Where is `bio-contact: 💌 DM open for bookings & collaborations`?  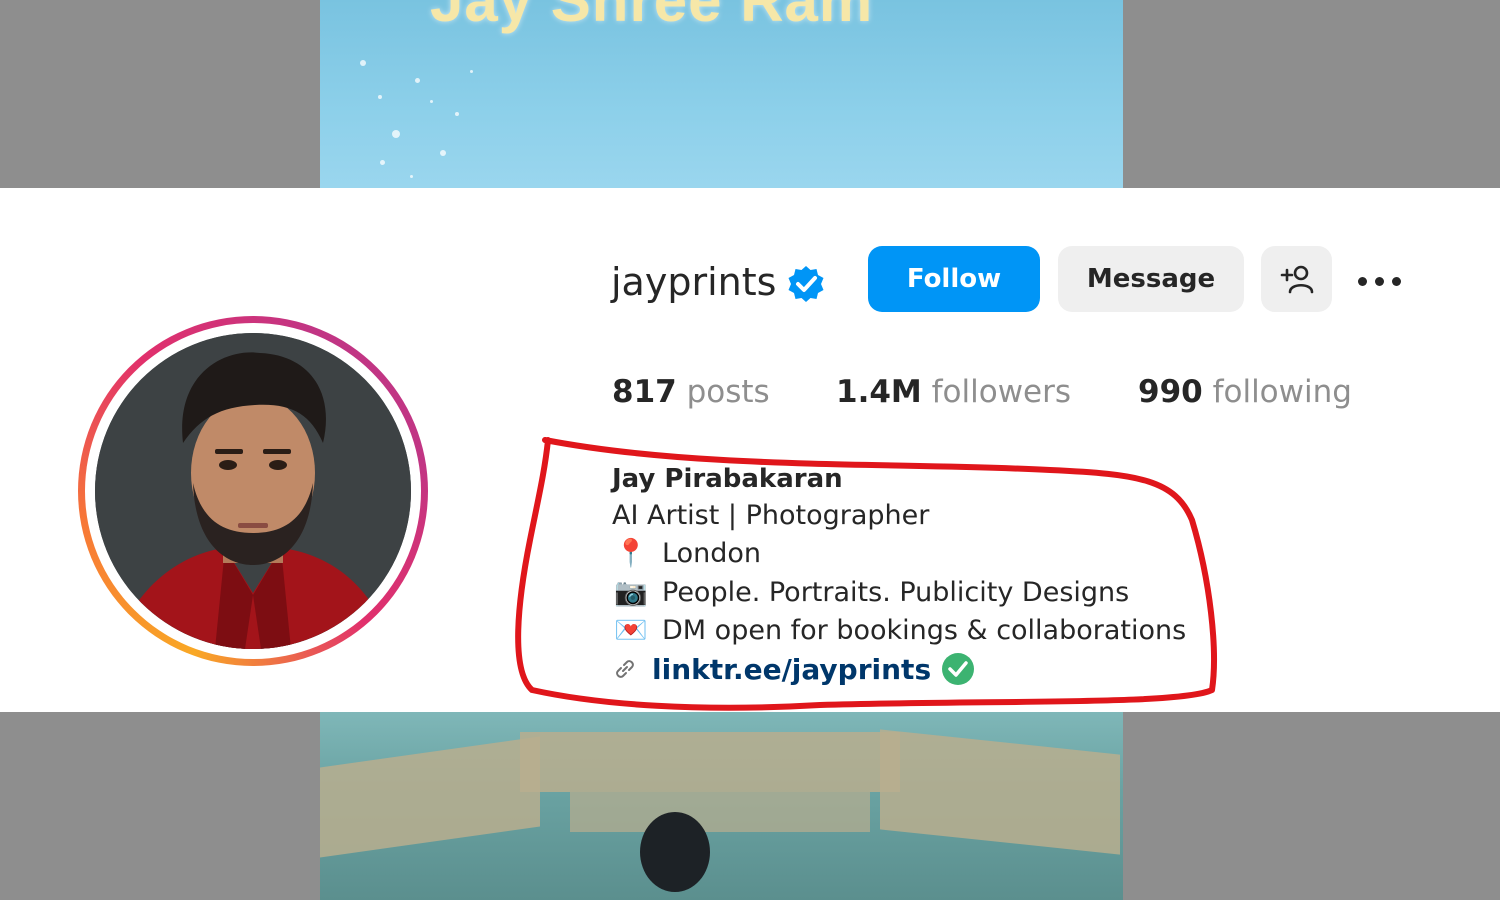 bio-contact: 💌 DM open for bookings & collaborations is located at coordinates (899, 630).